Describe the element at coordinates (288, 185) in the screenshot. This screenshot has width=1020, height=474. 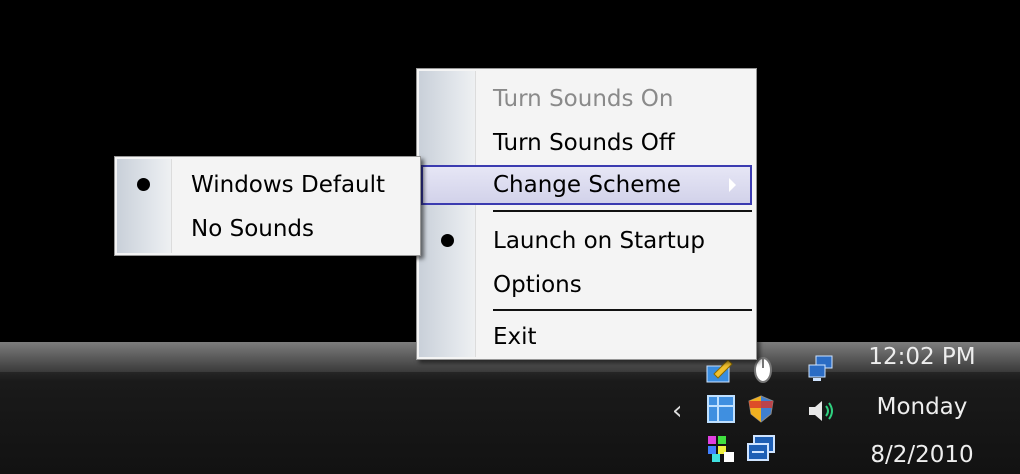
I see `menu-item-label: Windows Default` at that location.